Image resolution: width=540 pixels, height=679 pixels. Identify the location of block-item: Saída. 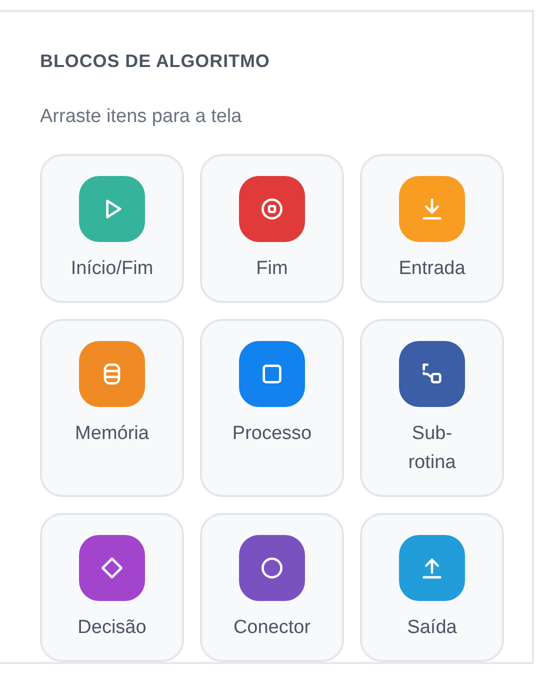
(432, 587).